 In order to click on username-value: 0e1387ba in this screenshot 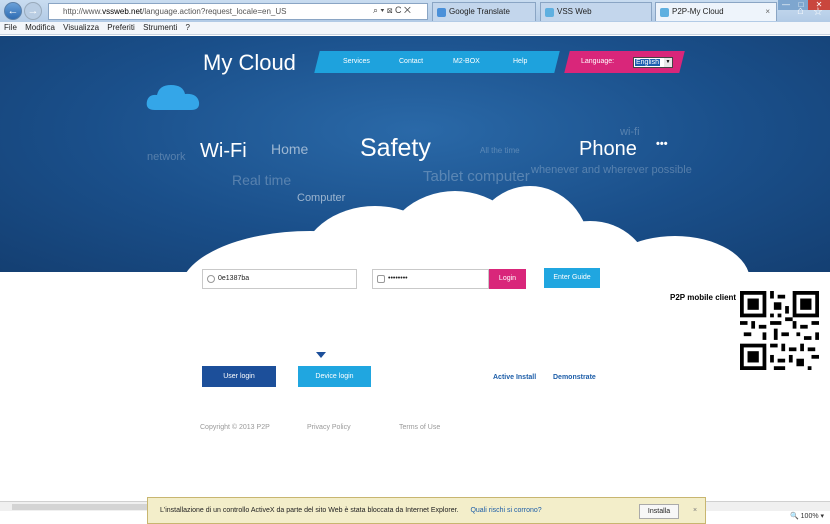, I will do `click(234, 278)`.